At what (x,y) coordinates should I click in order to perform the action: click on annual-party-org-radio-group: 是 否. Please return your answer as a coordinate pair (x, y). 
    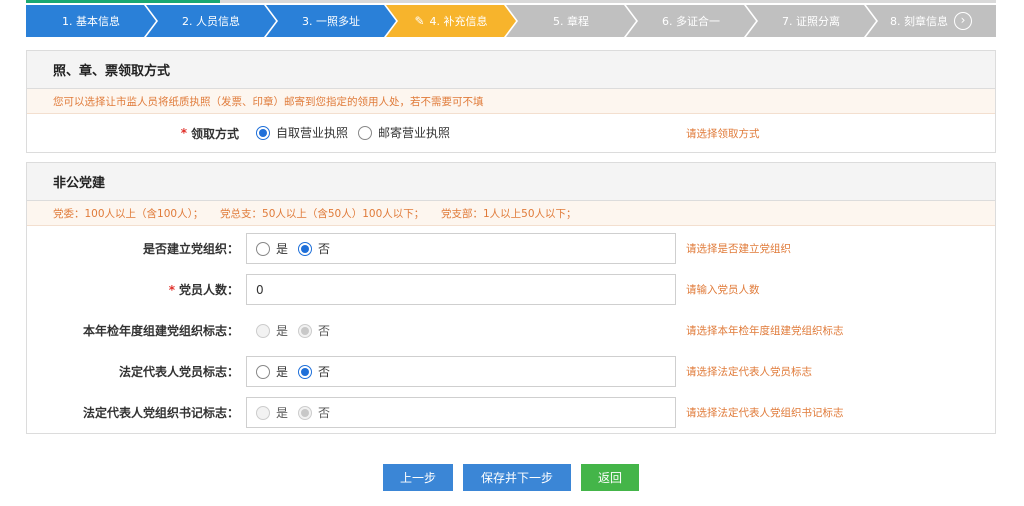
    Looking at the image, I should click on (461, 330).